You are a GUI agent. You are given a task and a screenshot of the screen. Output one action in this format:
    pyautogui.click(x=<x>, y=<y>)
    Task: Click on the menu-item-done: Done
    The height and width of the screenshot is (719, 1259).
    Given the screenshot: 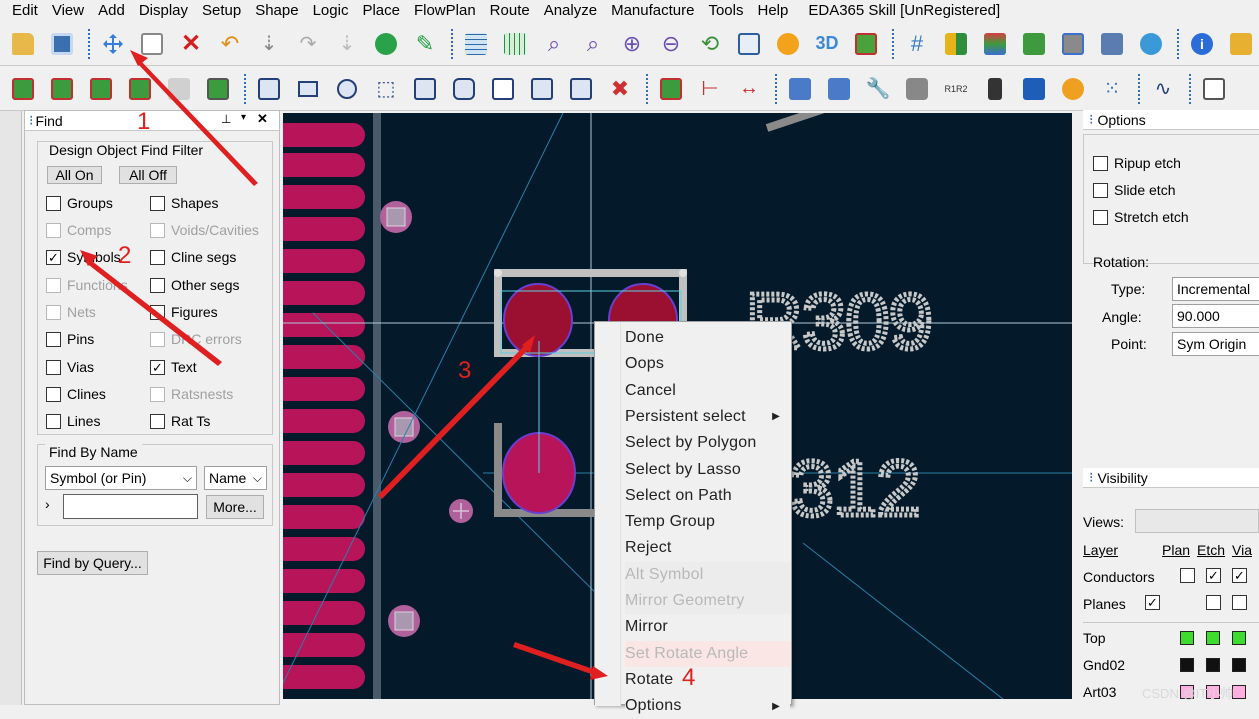 What is the action you would take?
    pyautogui.click(x=707, y=338)
    